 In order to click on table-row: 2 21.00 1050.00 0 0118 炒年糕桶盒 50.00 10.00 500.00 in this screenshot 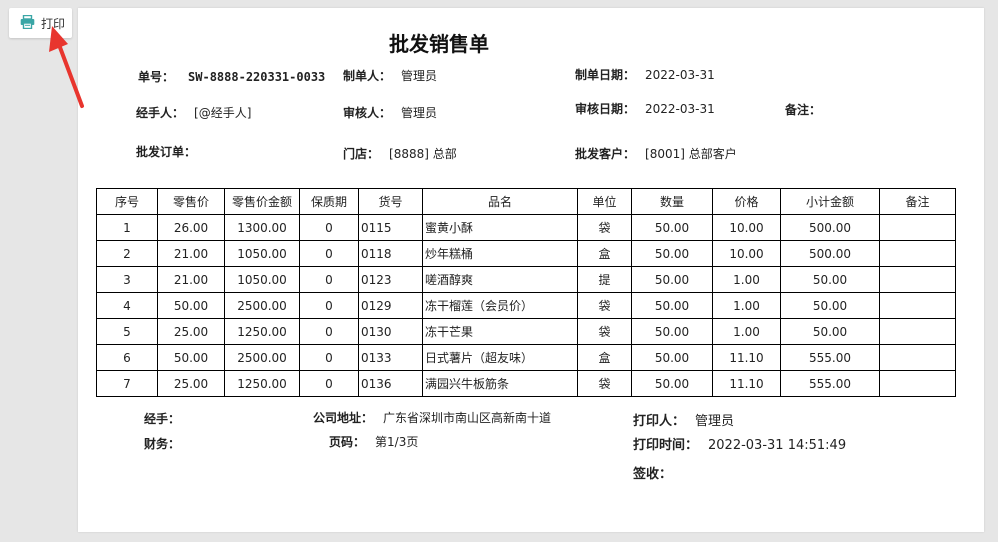, I will do `click(526, 253)`.